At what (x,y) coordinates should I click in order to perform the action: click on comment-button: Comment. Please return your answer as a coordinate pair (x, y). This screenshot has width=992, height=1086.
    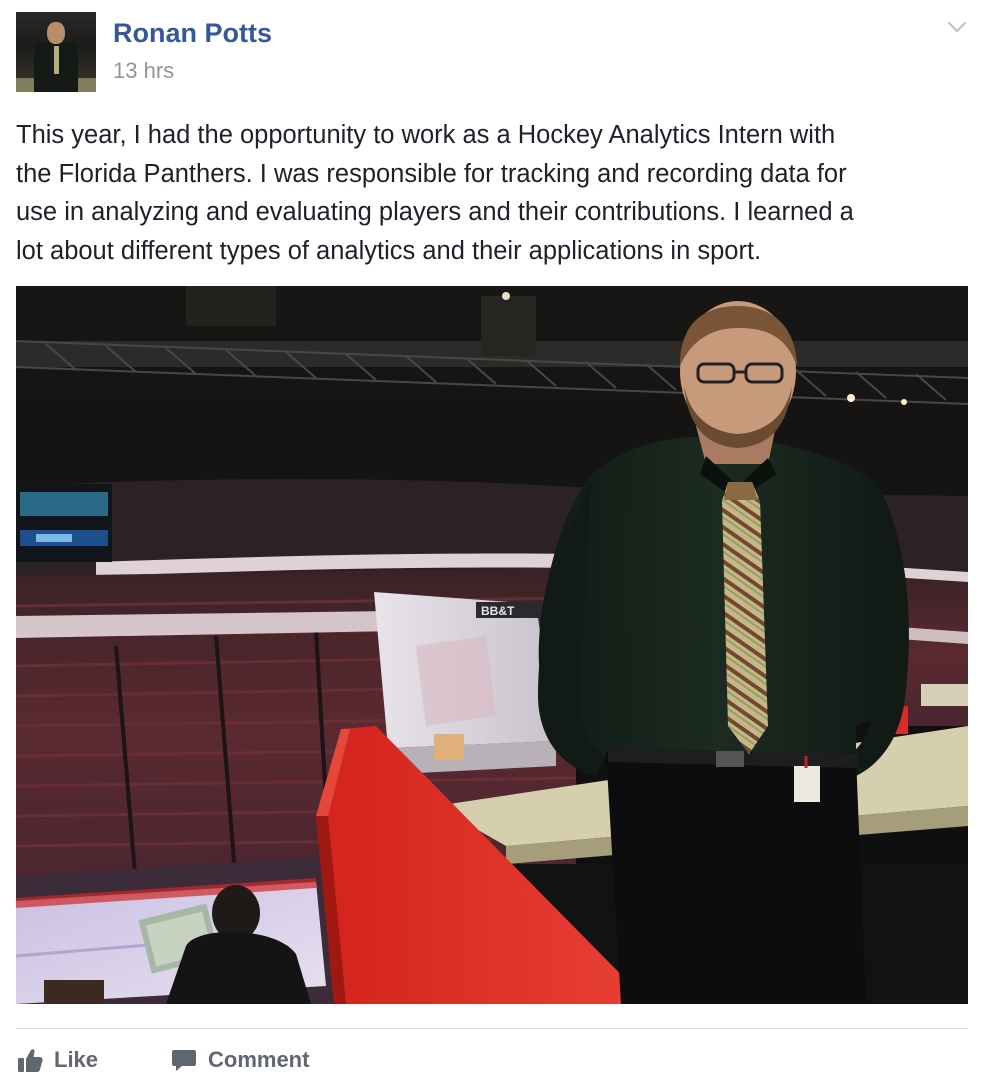
    Looking at the image, I should click on (239, 1060).